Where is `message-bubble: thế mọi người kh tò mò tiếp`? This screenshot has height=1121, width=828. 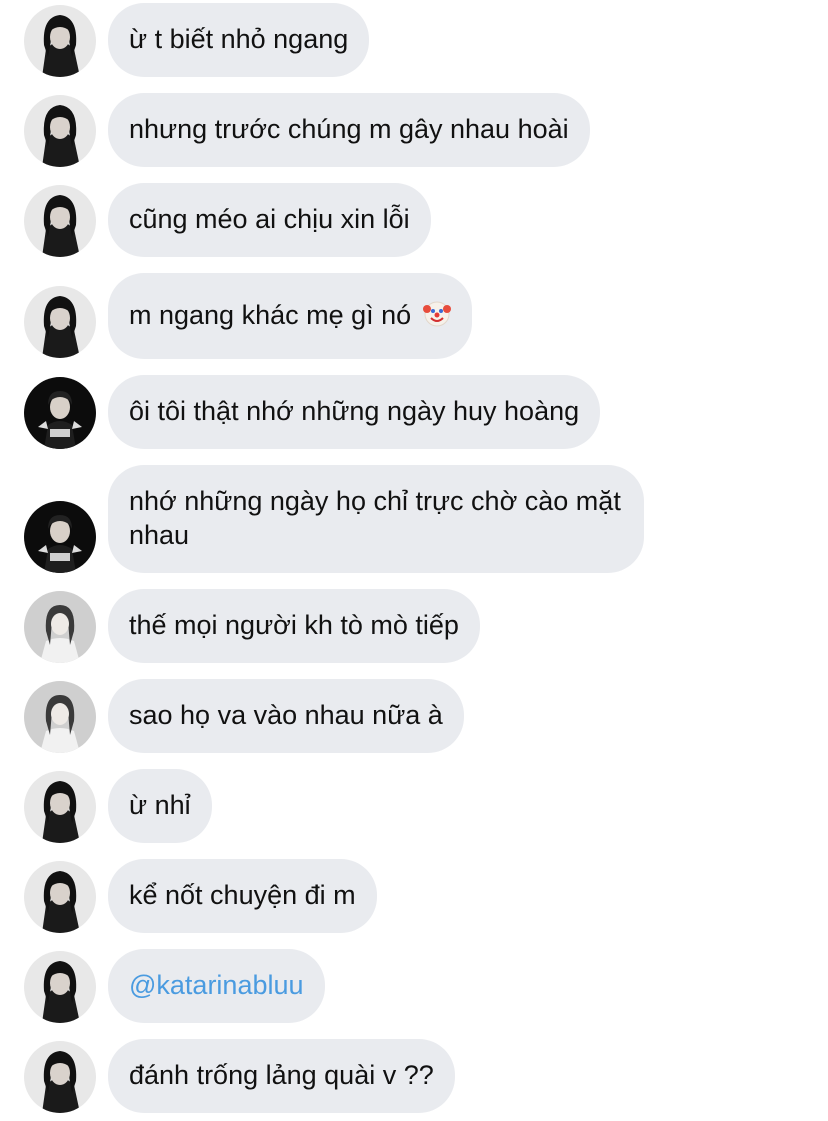 message-bubble: thế mọi người kh tò mò tiếp is located at coordinates (294, 626).